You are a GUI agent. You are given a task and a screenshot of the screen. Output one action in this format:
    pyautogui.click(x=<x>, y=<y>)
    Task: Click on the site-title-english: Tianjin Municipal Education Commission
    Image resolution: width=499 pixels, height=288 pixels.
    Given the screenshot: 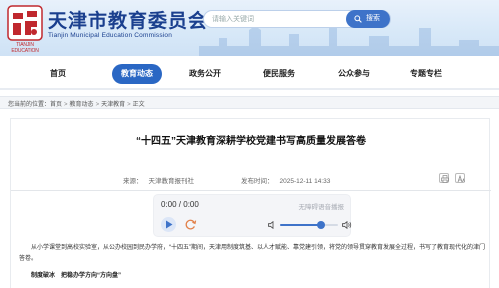 What is the action you would take?
    pyautogui.click(x=110, y=35)
    